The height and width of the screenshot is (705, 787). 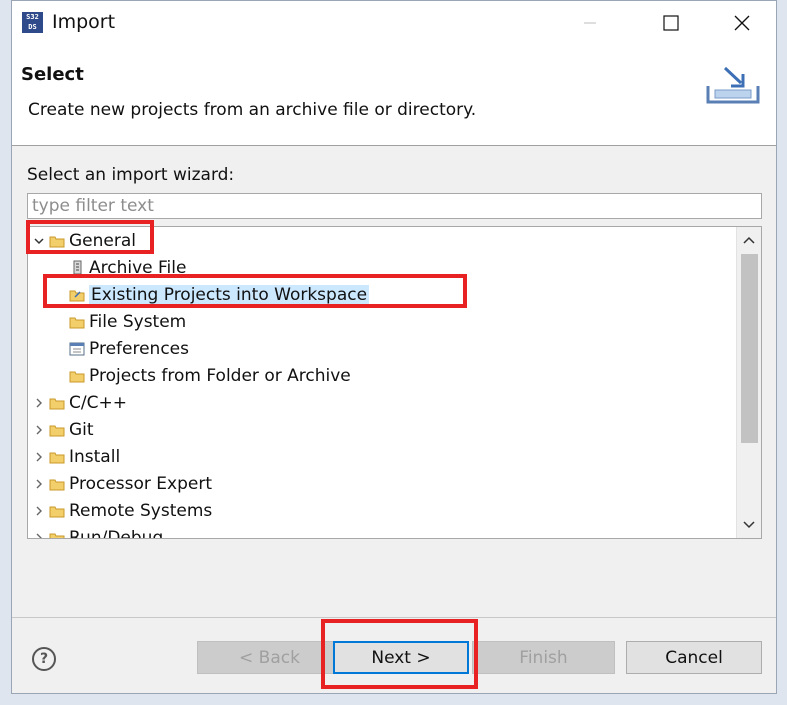 I want to click on tree-item-label: Preferences, so click(x=139, y=348).